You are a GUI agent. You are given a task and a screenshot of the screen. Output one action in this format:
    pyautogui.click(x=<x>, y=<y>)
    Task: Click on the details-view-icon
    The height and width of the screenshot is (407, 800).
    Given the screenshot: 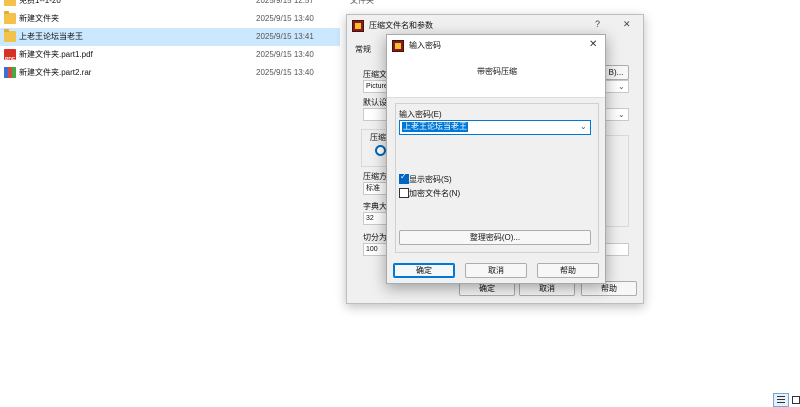 What is the action you would take?
    pyautogui.click(x=781, y=400)
    